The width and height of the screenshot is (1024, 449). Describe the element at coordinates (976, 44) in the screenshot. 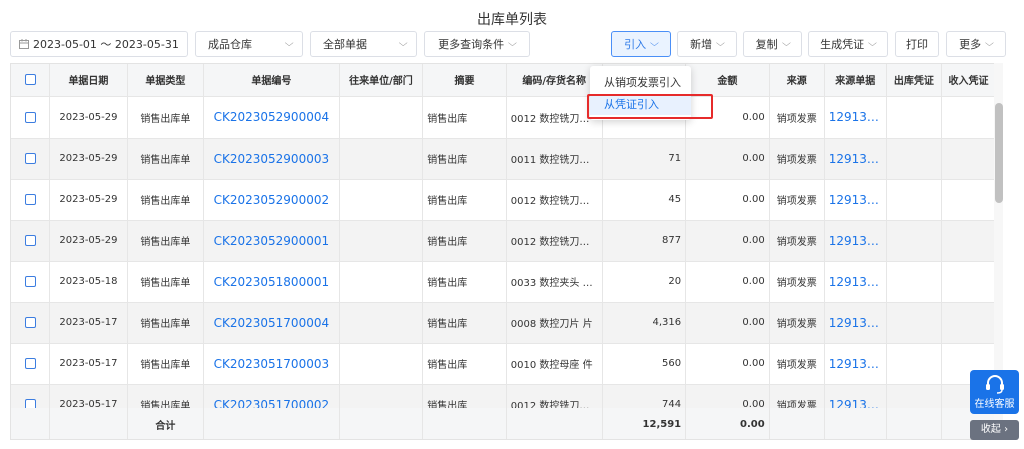

I see `more-button: 更多 ⌵` at that location.